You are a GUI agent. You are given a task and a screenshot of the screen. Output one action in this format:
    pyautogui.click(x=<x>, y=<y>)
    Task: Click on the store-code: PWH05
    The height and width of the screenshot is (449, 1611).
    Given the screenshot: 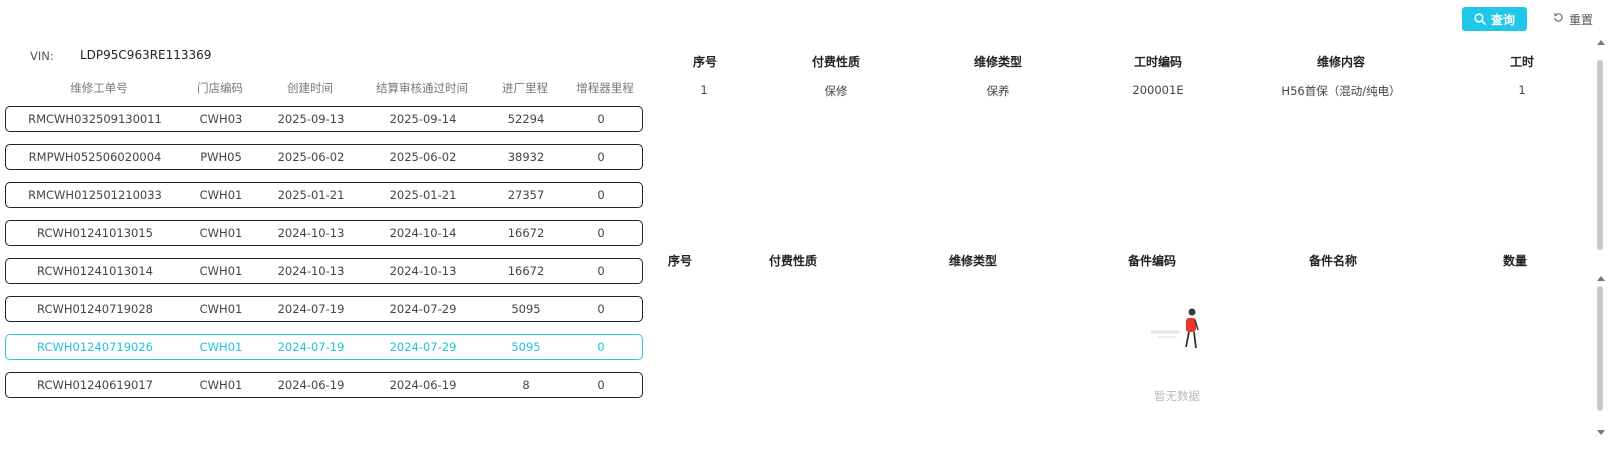 What is the action you would take?
    pyautogui.click(x=221, y=157)
    